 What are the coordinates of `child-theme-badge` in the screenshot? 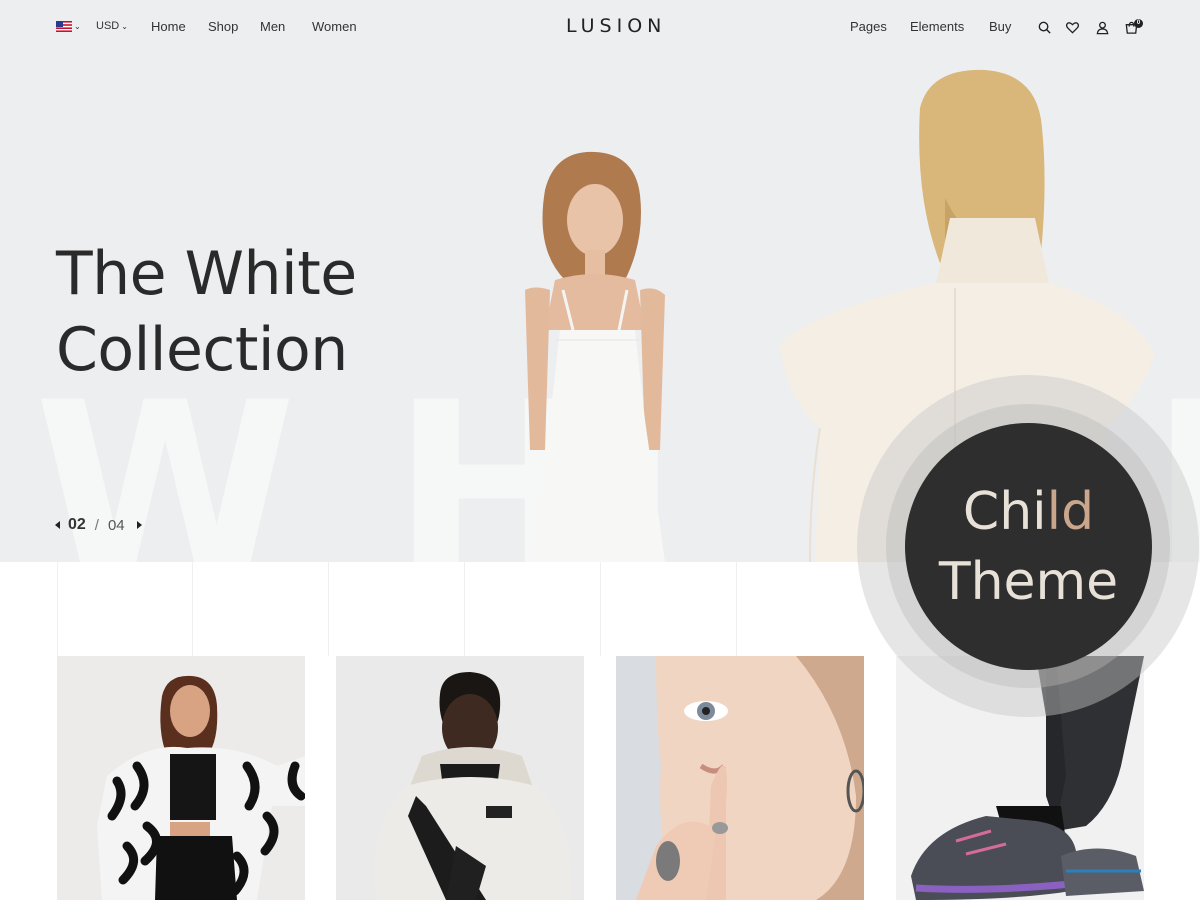 It's located at (1028, 546).